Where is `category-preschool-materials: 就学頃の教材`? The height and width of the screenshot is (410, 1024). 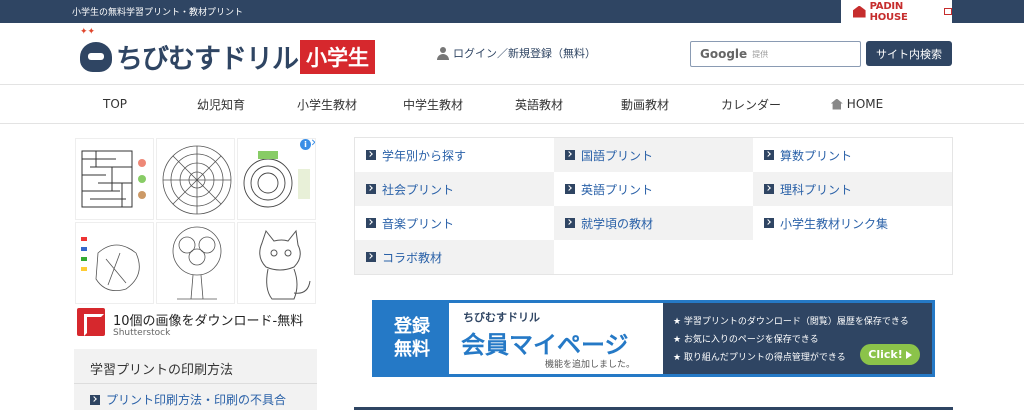
category-preschool-materials: 就学頃の教材 is located at coordinates (653, 223).